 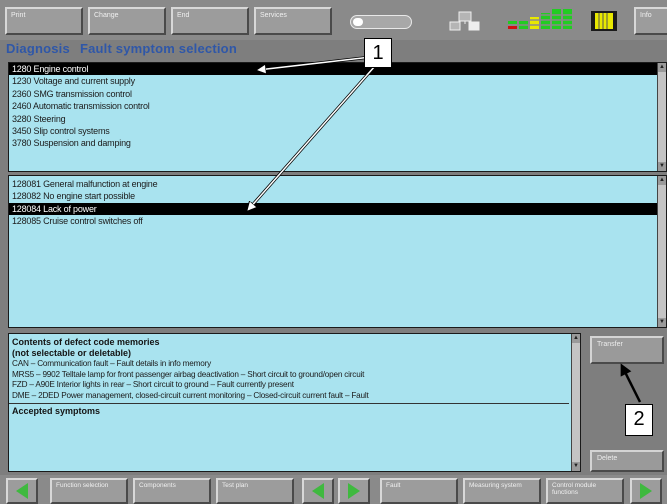 I want to click on nav-forward-button, so click(x=646, y=491).